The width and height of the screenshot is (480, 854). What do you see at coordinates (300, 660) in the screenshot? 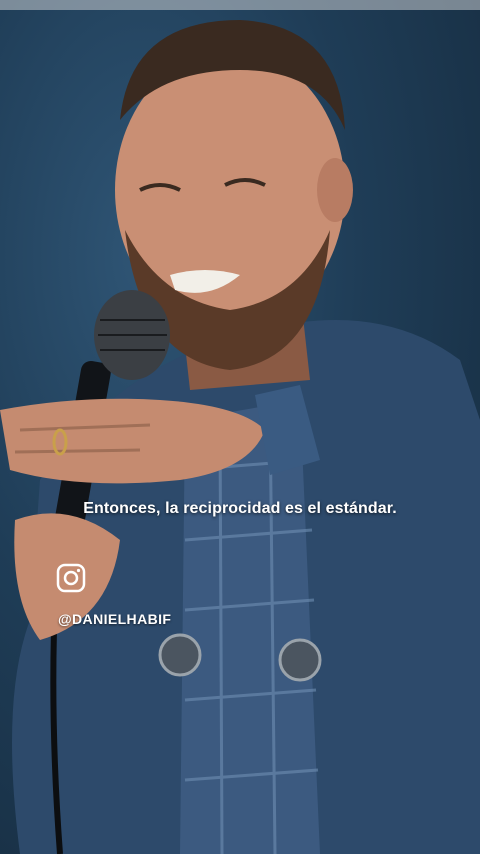
I see `jacket-button-right` at bounding box center [300, 660].